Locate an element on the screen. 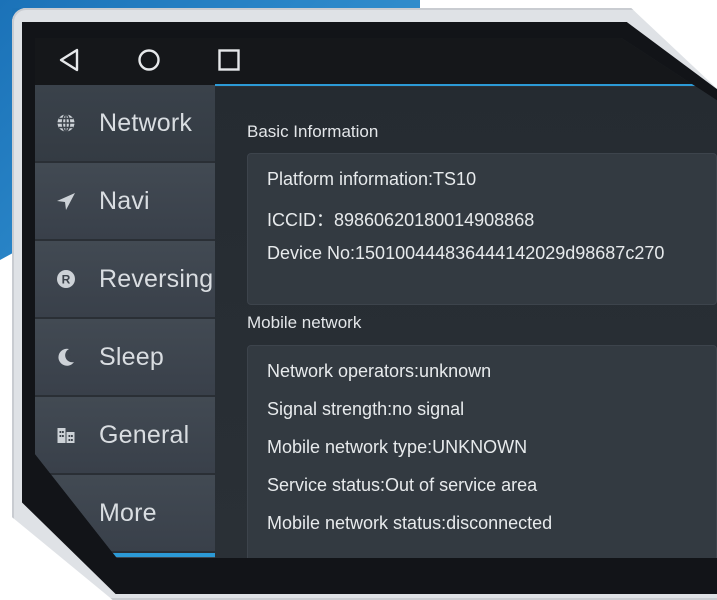 The height and width of the screenshot is (600, 717). sidebar-item-label: Sleep is located at coordinates (131, 356).